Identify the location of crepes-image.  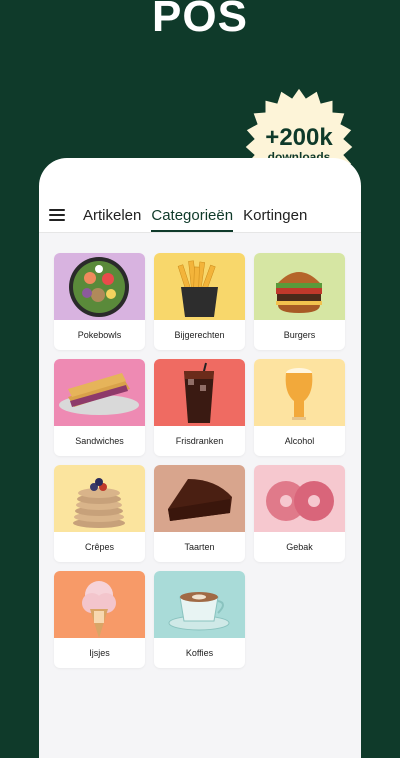
(99, 498).